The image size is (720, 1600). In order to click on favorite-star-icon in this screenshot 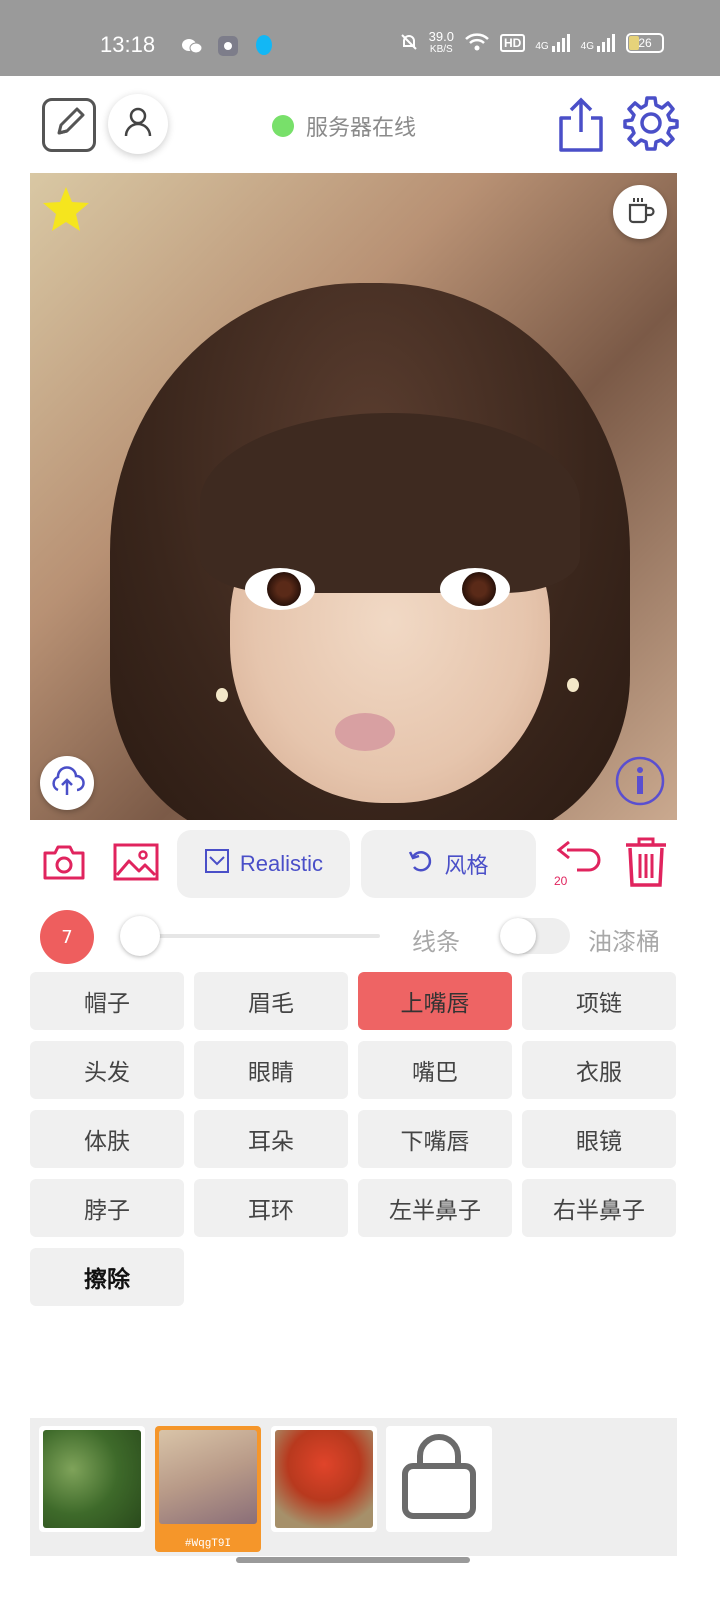, I will do `click(66, 209)`.